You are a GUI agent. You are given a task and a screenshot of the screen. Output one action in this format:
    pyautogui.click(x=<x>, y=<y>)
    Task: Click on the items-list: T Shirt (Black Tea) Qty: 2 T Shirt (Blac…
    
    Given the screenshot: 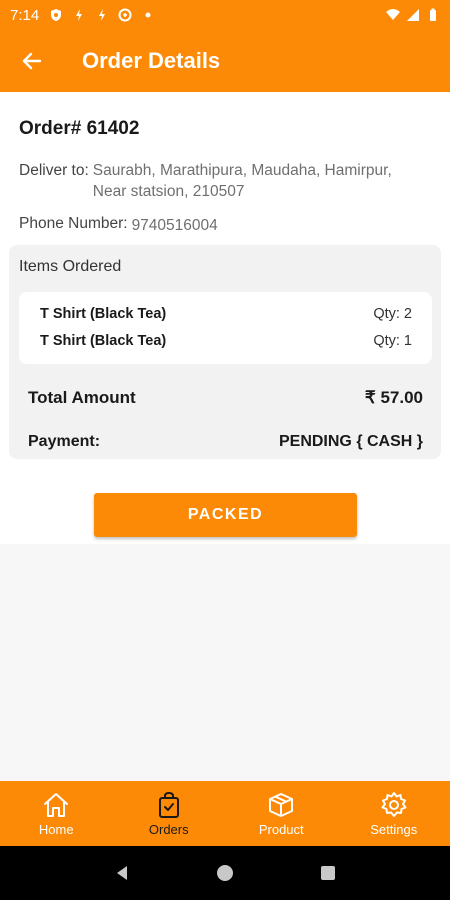 What is the action you would take?
    pyautogui.click(x=225, y=328)
    